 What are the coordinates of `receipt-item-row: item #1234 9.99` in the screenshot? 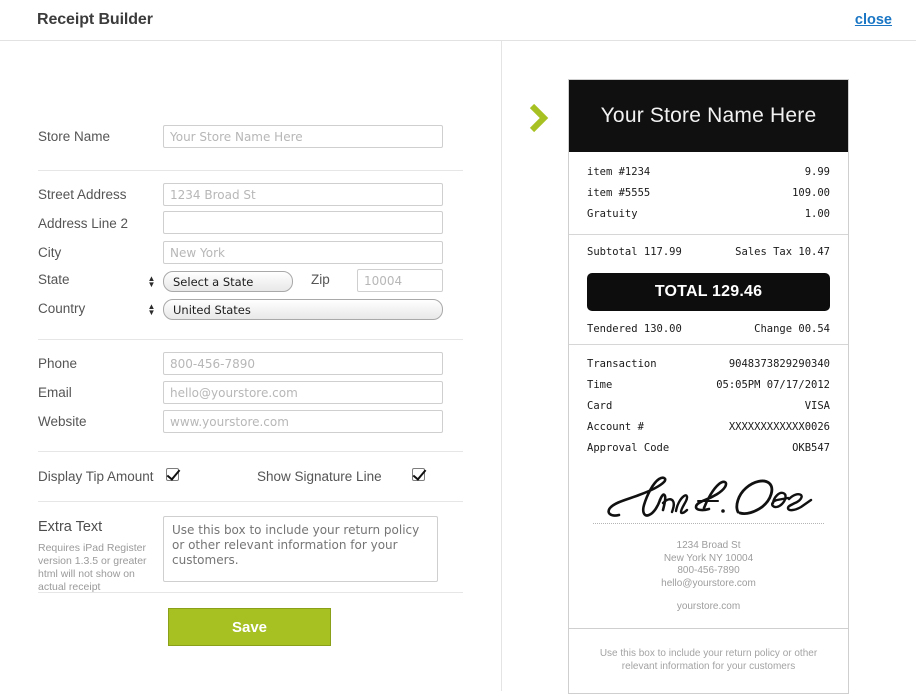 It's located at (708, 172).